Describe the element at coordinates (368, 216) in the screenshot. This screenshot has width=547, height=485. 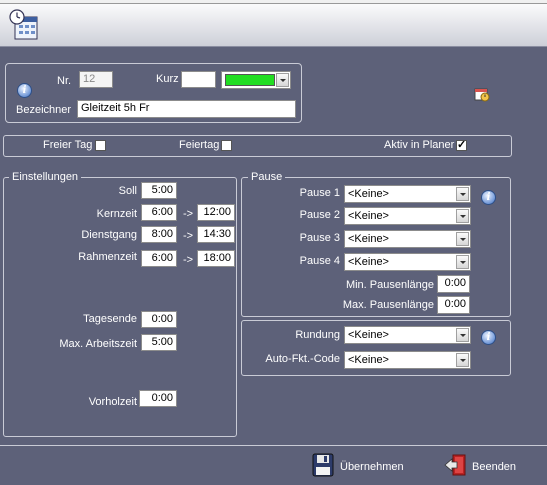
I see `pause2-select-value: <Keine>` at that location.